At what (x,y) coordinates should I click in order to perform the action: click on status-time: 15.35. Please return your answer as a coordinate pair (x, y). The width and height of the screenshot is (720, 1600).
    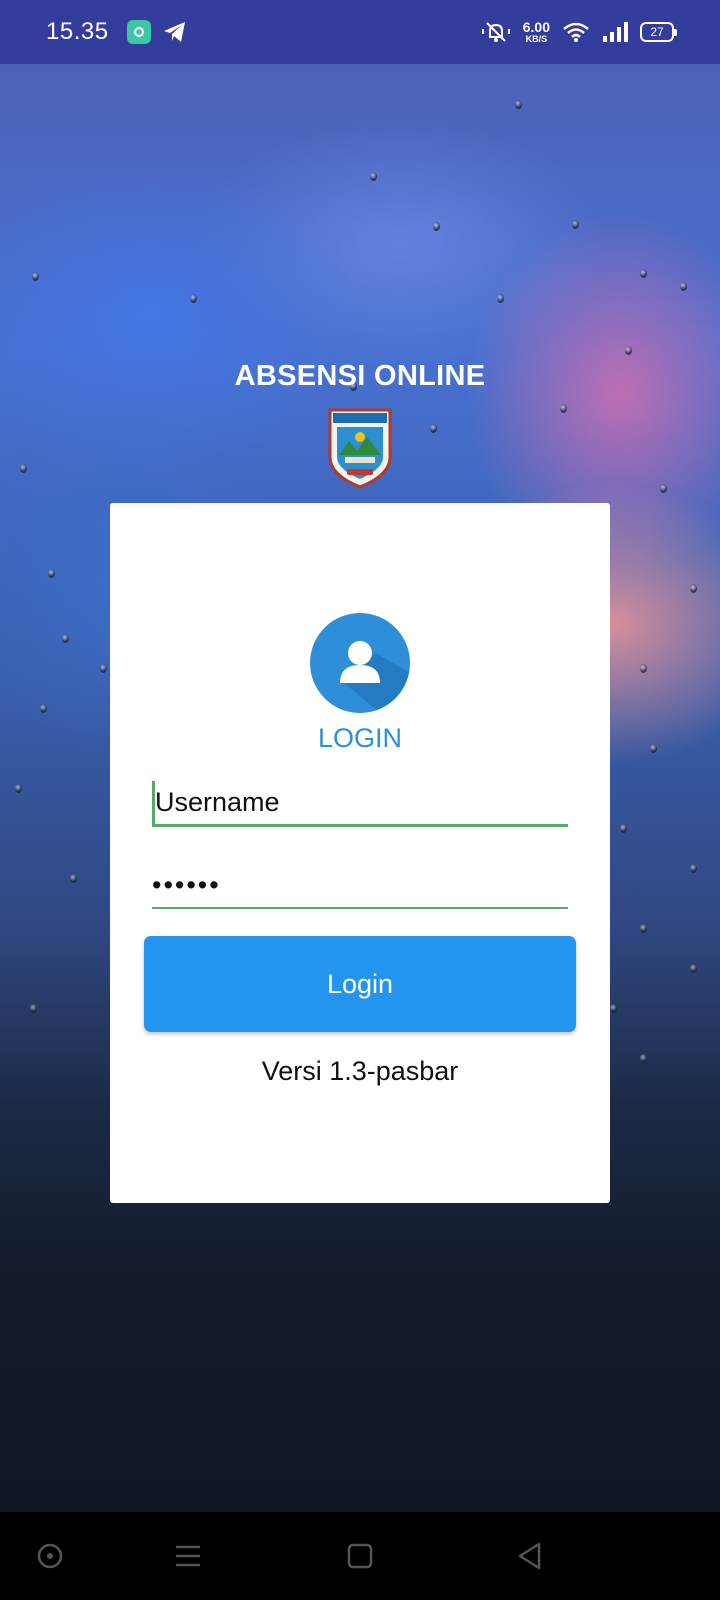
    Looking at the image, I should click on (77, 31).